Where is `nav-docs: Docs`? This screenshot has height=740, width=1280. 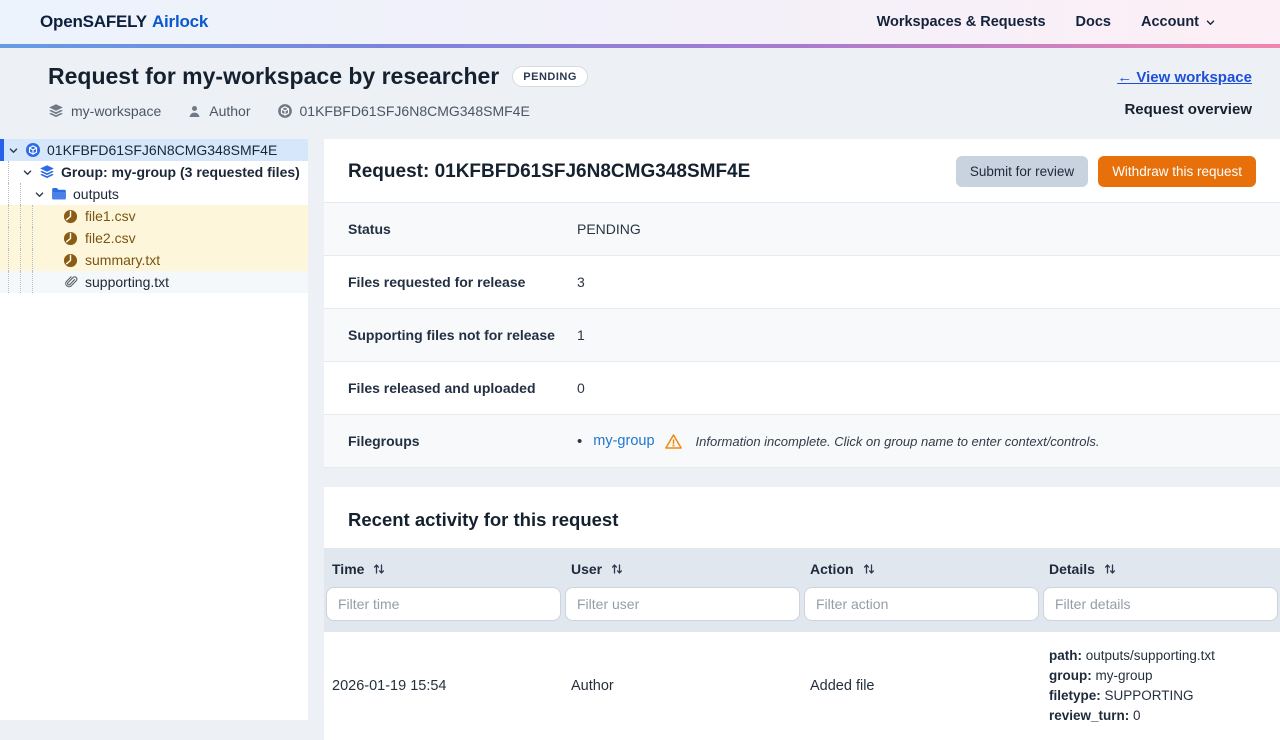
nav-docs: Docs is located at coordinates (1093, 22).